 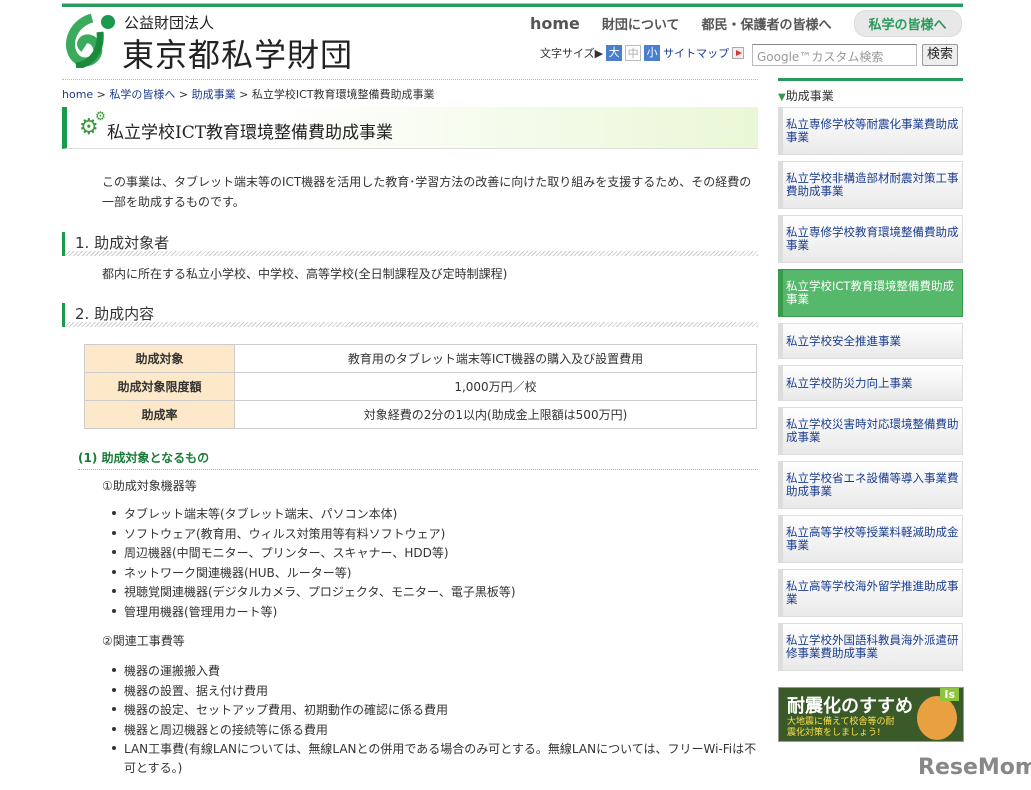 I want to click on page-title-bar: ⚙ ⚙ 私立学校ICT教育環境整備費助成事業, so click(x=410, y=128).